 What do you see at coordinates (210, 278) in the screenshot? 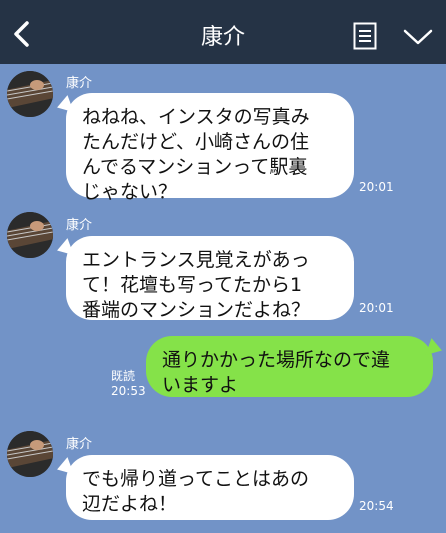
I see `message-bubble: エントランス見覚えがあっ て！花壇も写ってたから1 番端のマンションだよね？` at bounding box center [210, 278].